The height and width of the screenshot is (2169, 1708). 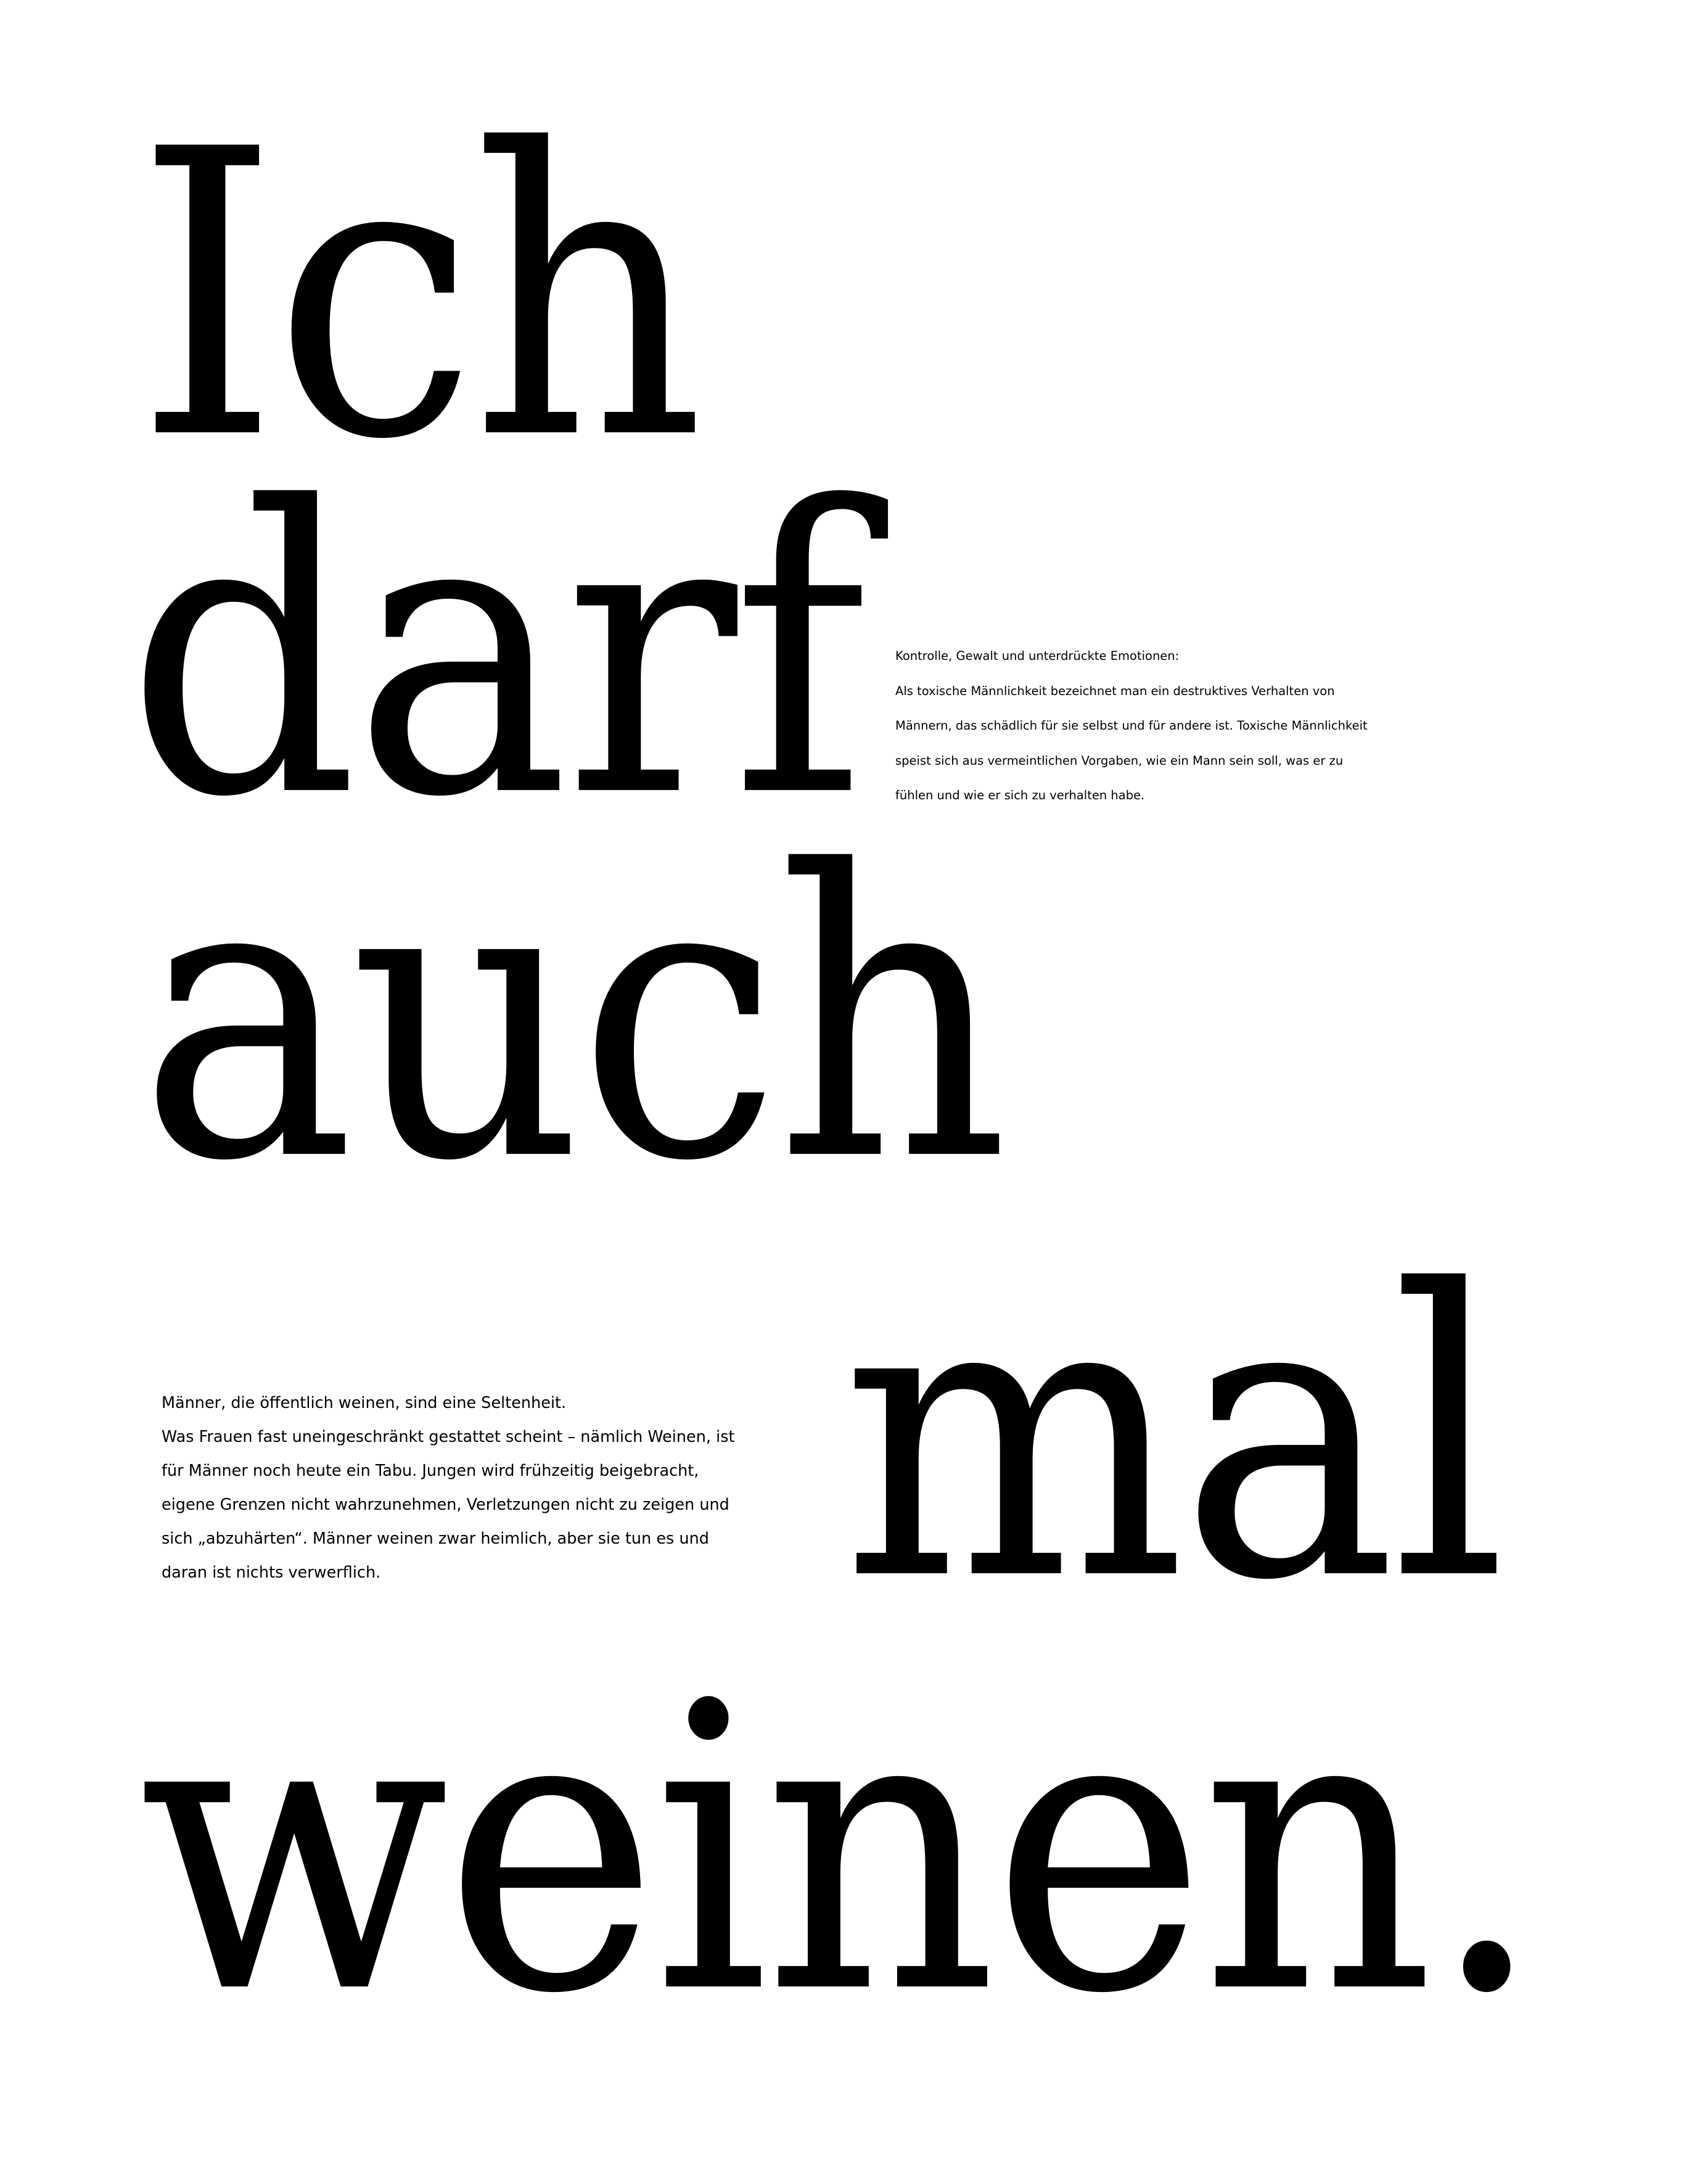 What do you see at coordinates (271, 1572) in the screenshot?
I see `lead-note-line: daran ist nichts verwerflich.` at bounding box center [271, 1572].